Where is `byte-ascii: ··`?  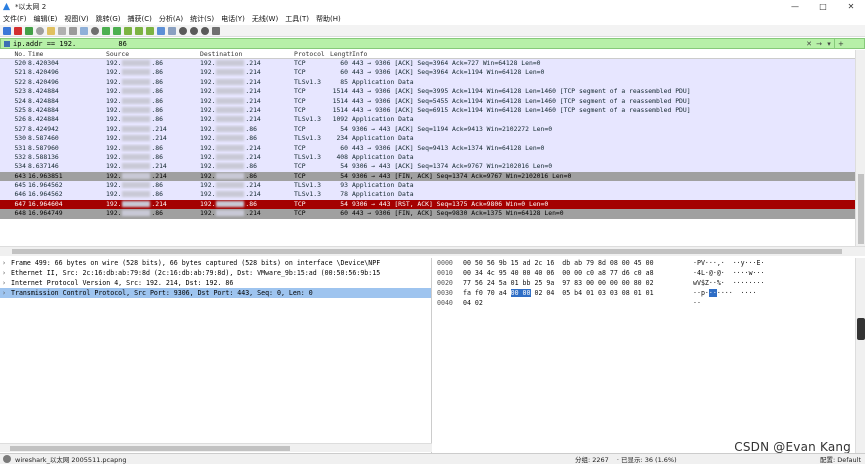
byte-ascii: ·· is located at coordinates (743, 303).